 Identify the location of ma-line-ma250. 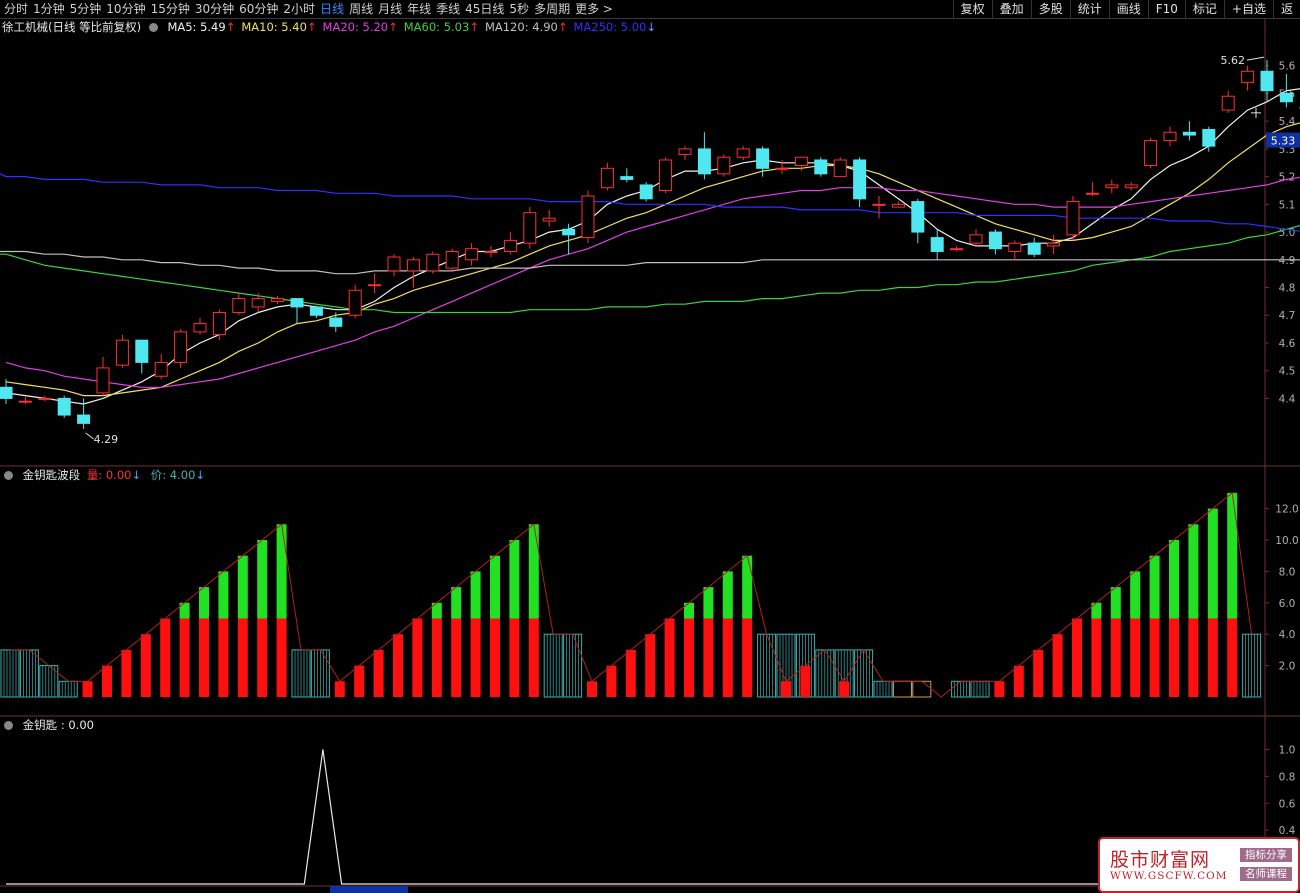
(650, 202).